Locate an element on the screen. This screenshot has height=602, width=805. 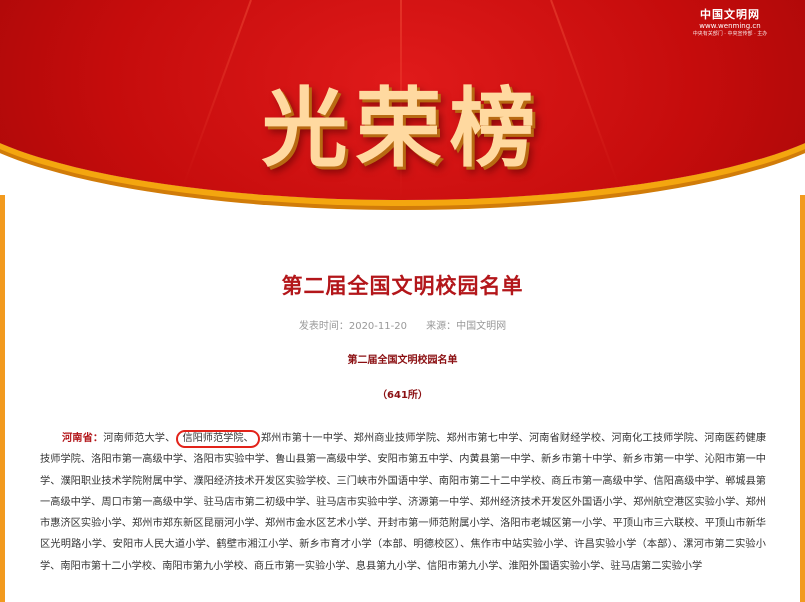
school-count: （641所） is located at coordinates (402, 395).